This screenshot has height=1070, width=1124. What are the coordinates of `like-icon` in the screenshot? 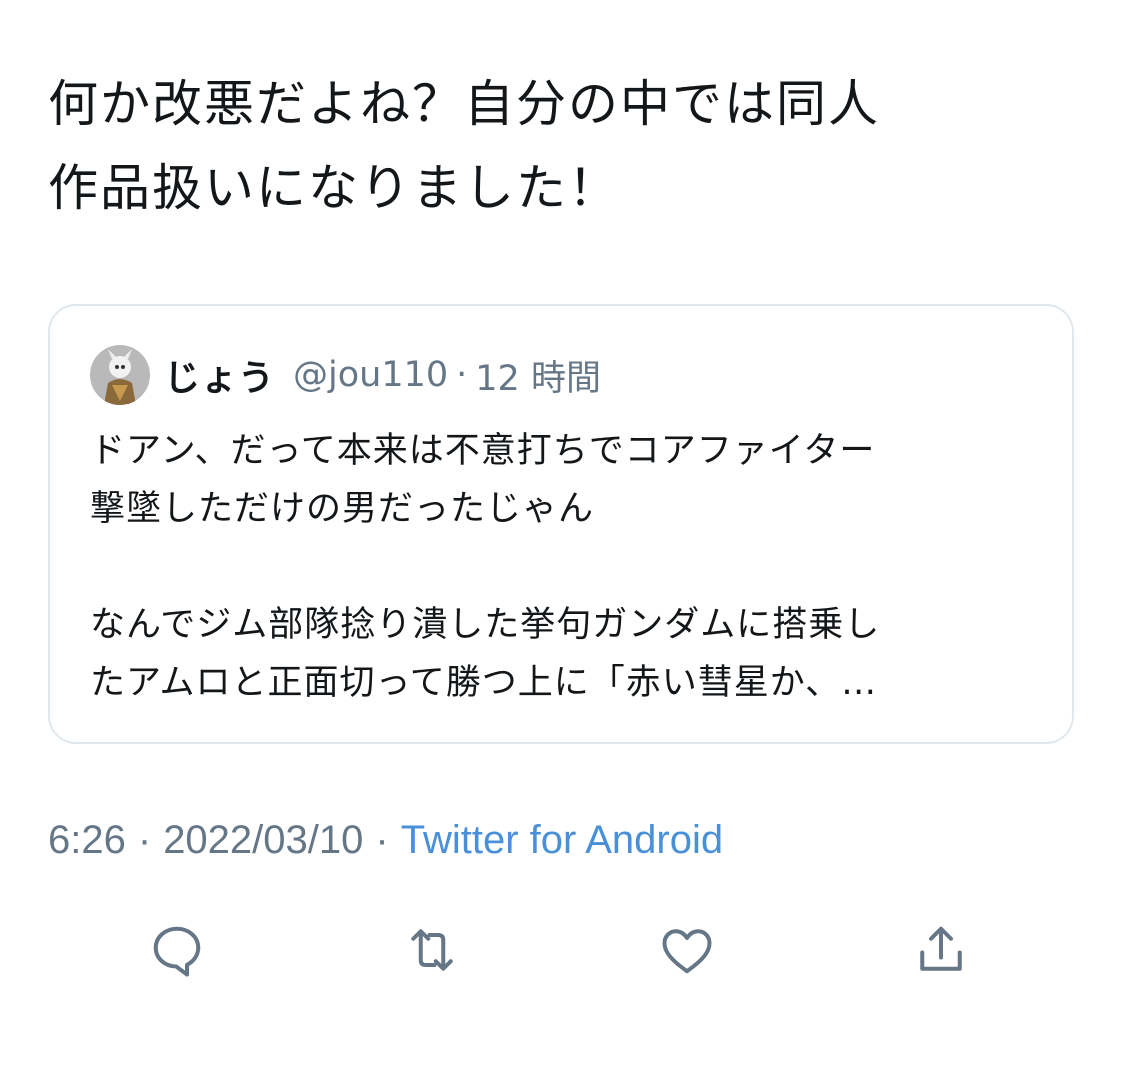 It's located at (687, 951).